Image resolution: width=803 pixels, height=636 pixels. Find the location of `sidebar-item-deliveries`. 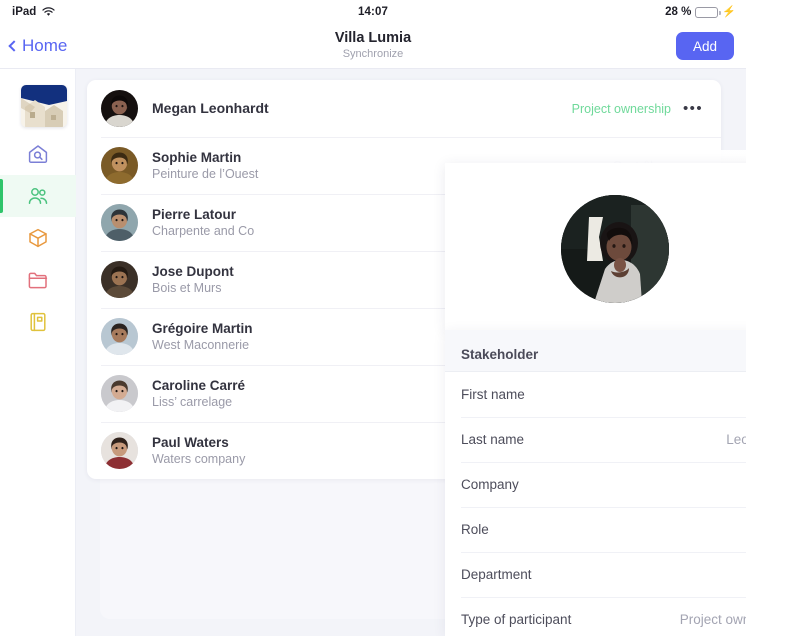

sidebar-item-deliveries is located at coordinates (38, 238).